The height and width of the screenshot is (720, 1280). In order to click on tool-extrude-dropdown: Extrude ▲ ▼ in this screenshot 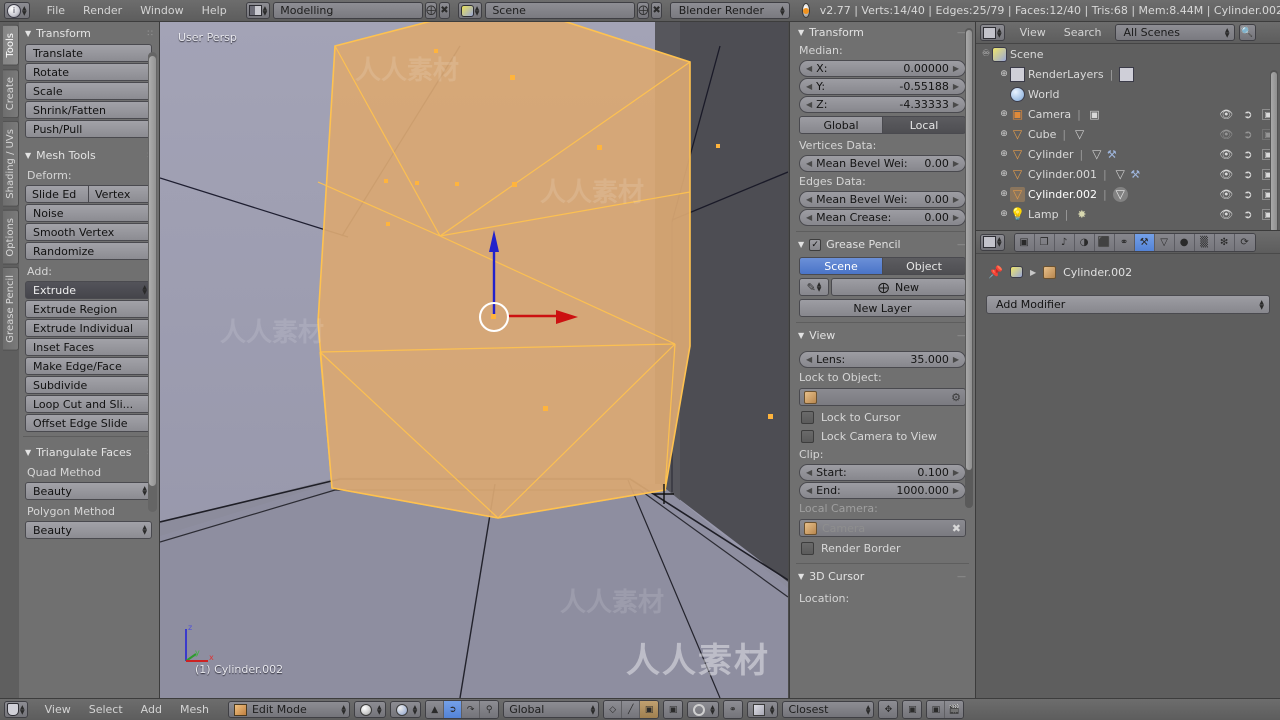, I will do `click(88, 290)`.